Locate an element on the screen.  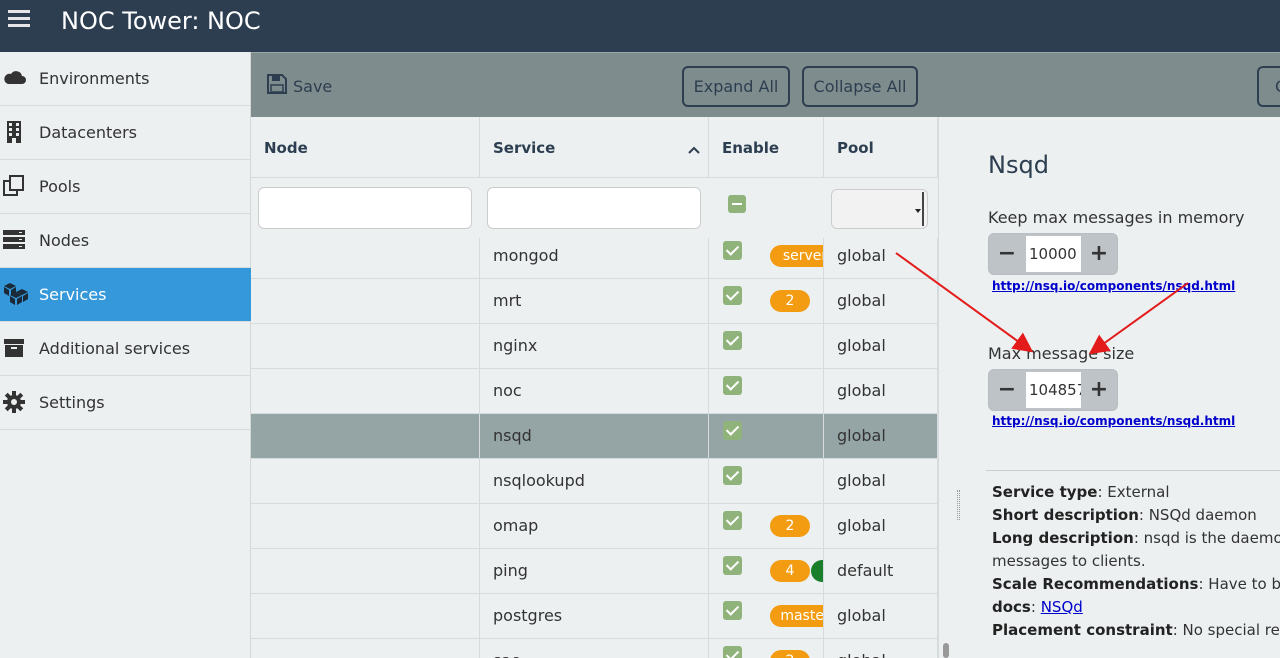
clone-icon is located at coordinates (14, 186).